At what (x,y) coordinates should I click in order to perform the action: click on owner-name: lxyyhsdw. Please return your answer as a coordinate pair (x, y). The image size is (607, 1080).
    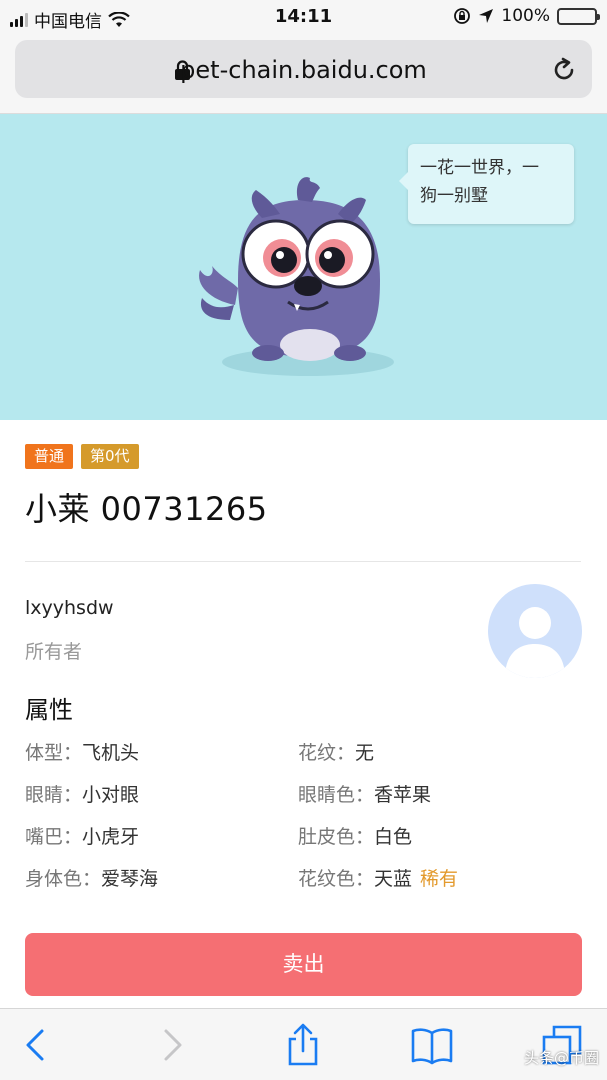
    Looking at the image, I should click on (69, 608).